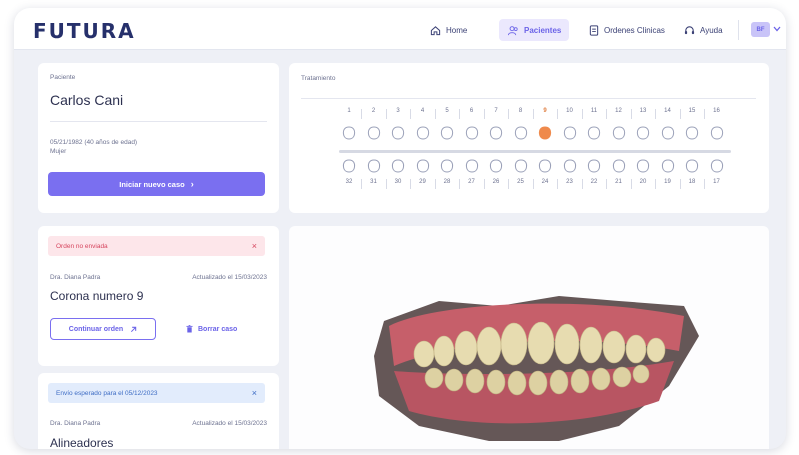 The height and width of the screenshot is (455, 799). I want to click on divider, so click(158, 121).